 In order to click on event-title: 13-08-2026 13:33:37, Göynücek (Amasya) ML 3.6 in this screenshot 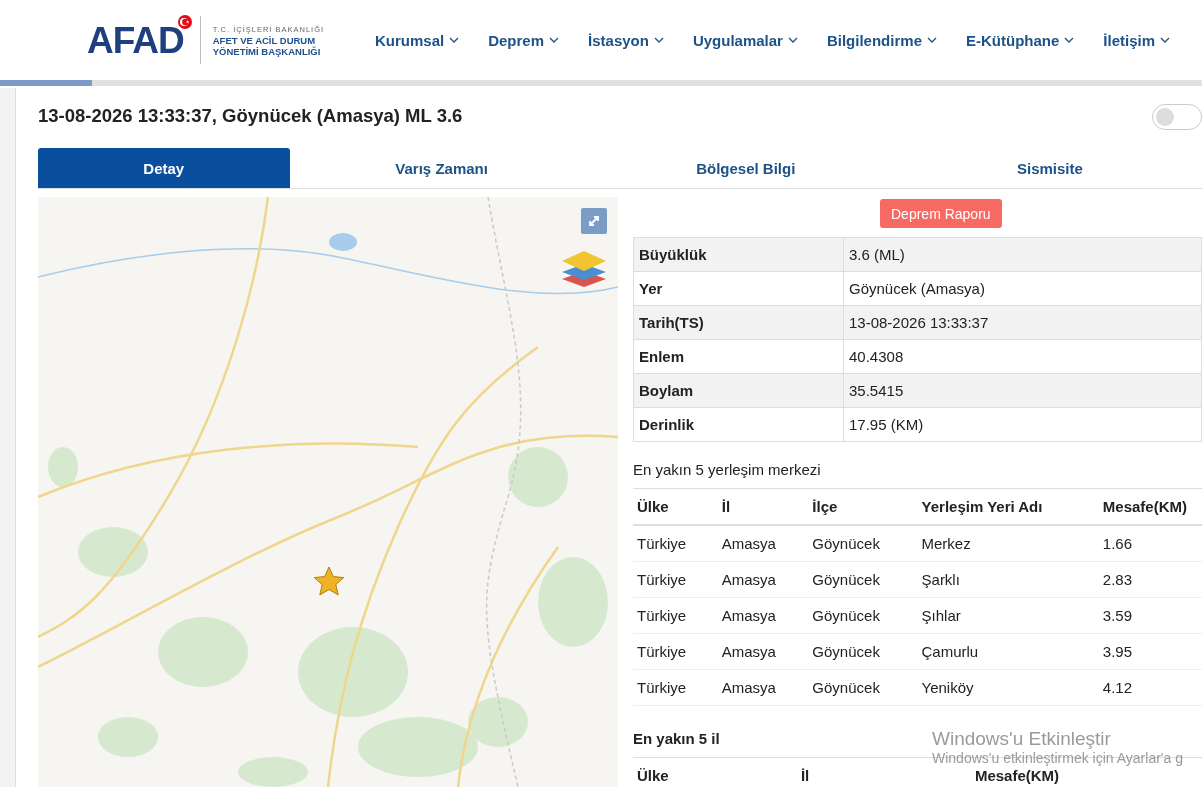, I will do `click(250, 116)`.